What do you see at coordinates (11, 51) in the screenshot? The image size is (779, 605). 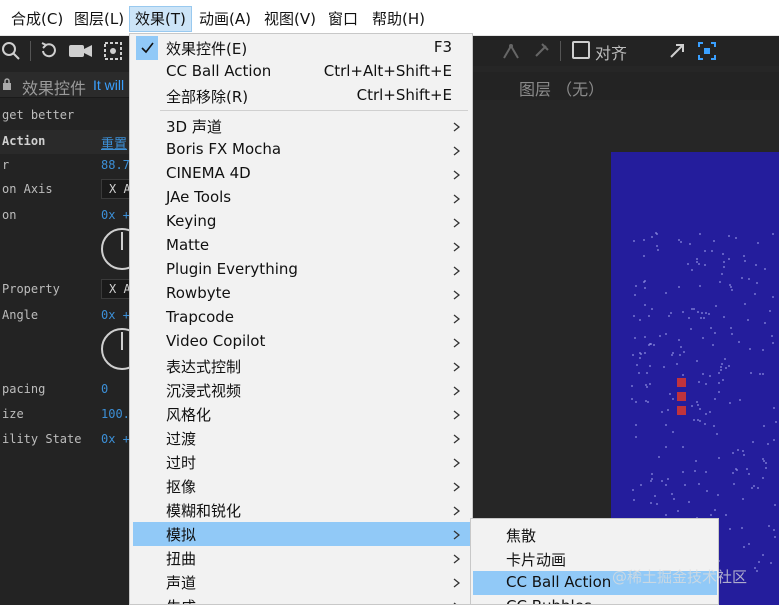 I see `search-icon` at bounding box center [11, 51].